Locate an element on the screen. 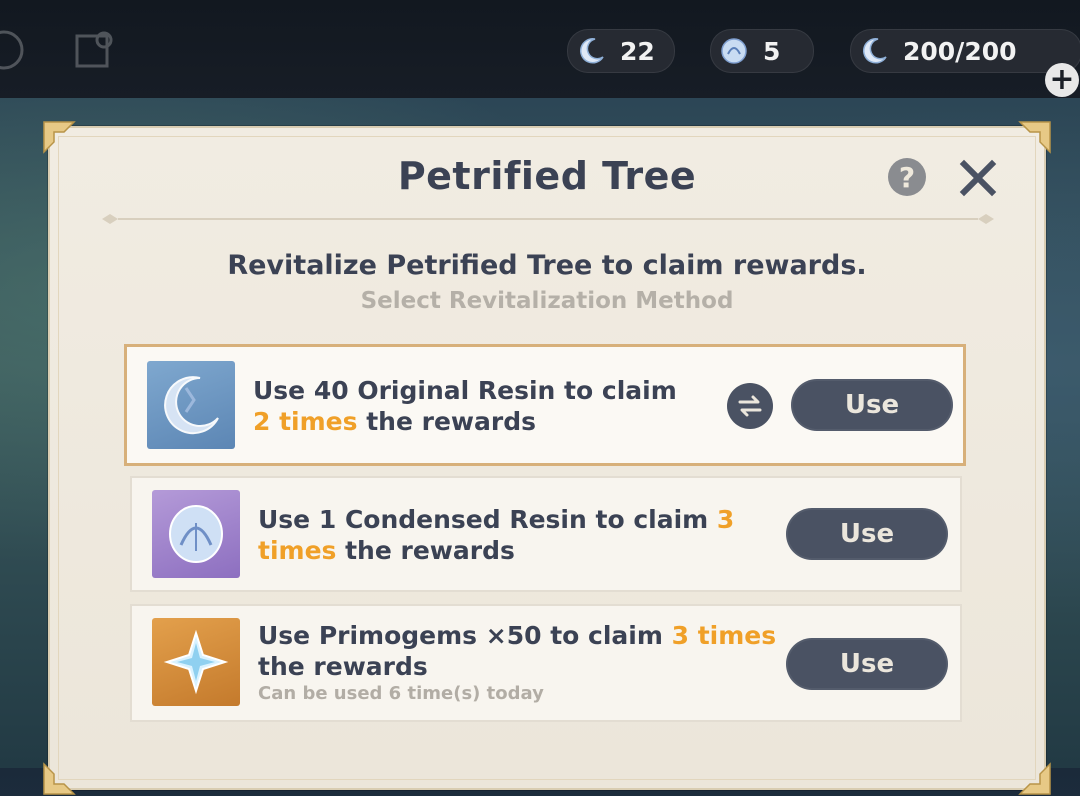 This screenshot has height=796, width=1080. method-prompt: Select Revitalization Method is located at coordinates (547, 301).